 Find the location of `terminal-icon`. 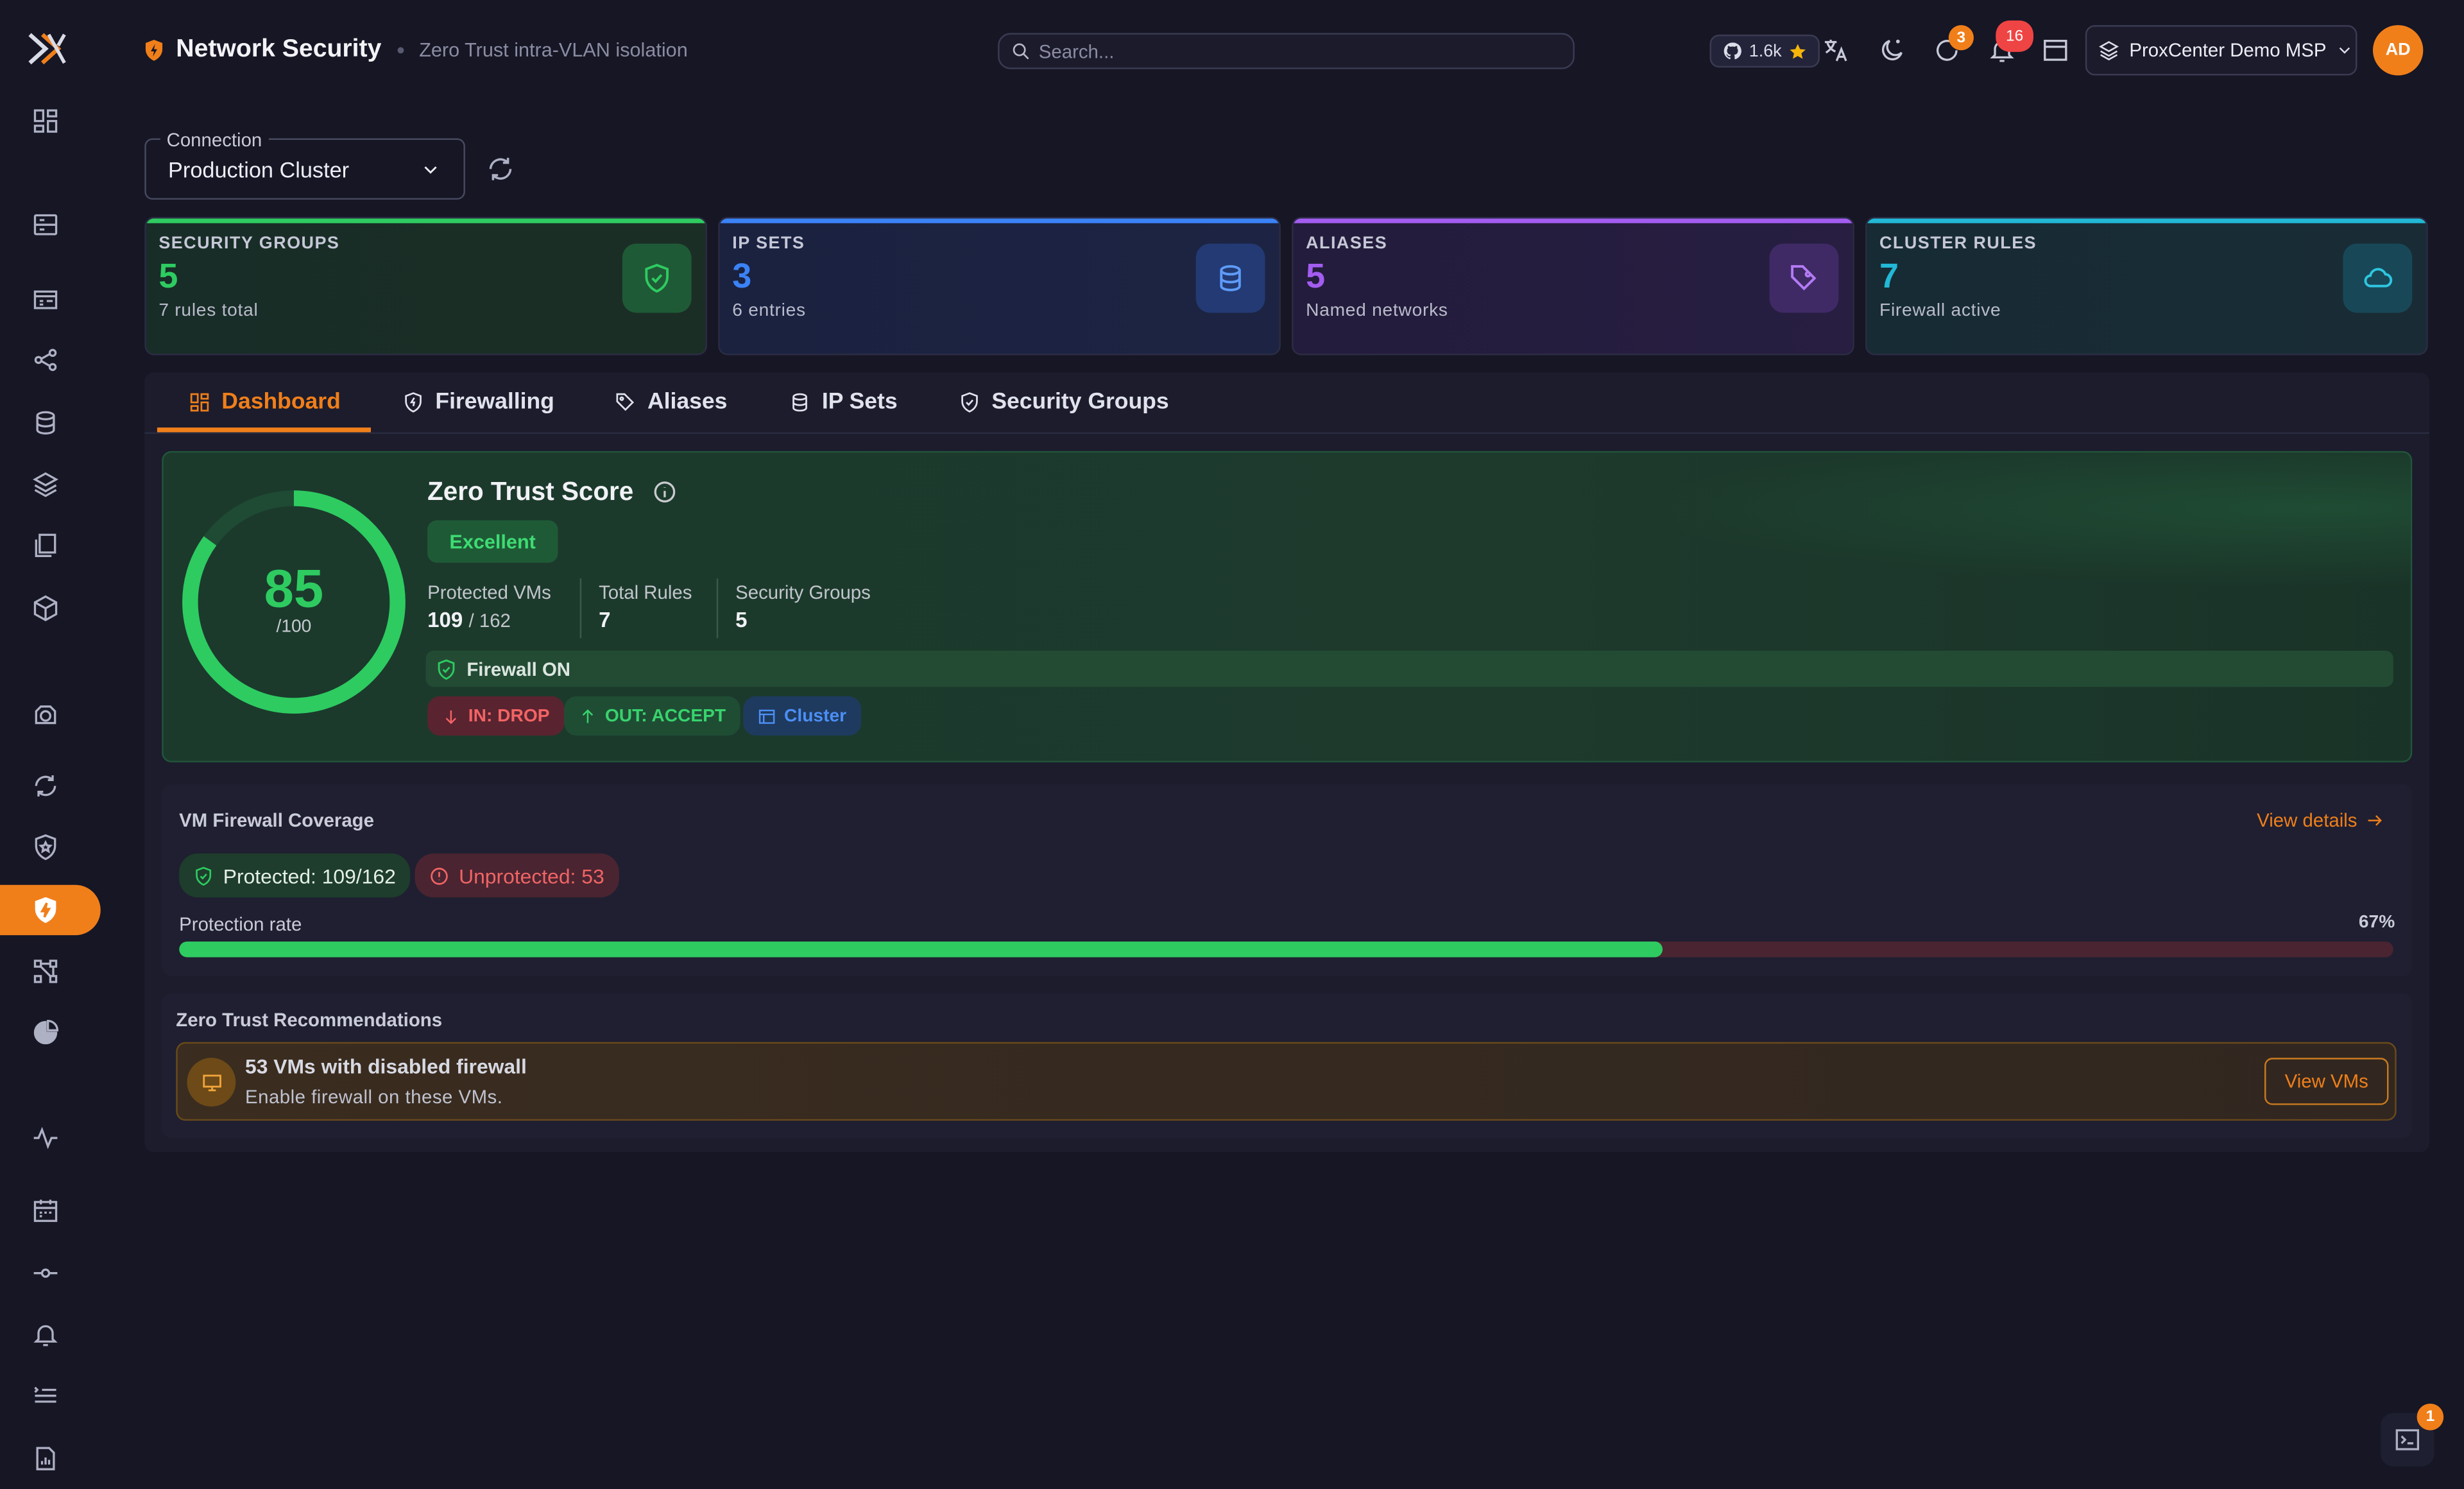

terminal-icon is located at coordinates (2408, 1440).